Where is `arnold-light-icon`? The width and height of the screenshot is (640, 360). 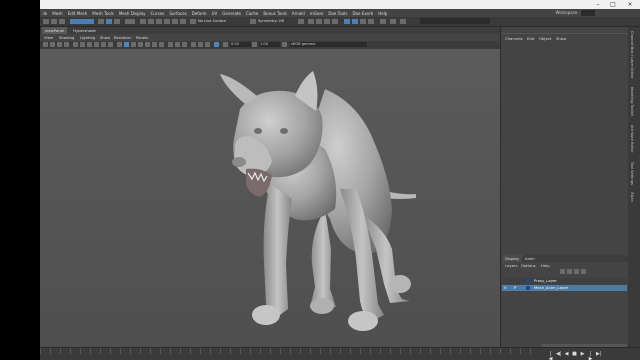
arnold-light-icon is located at coordinates (363, 21).